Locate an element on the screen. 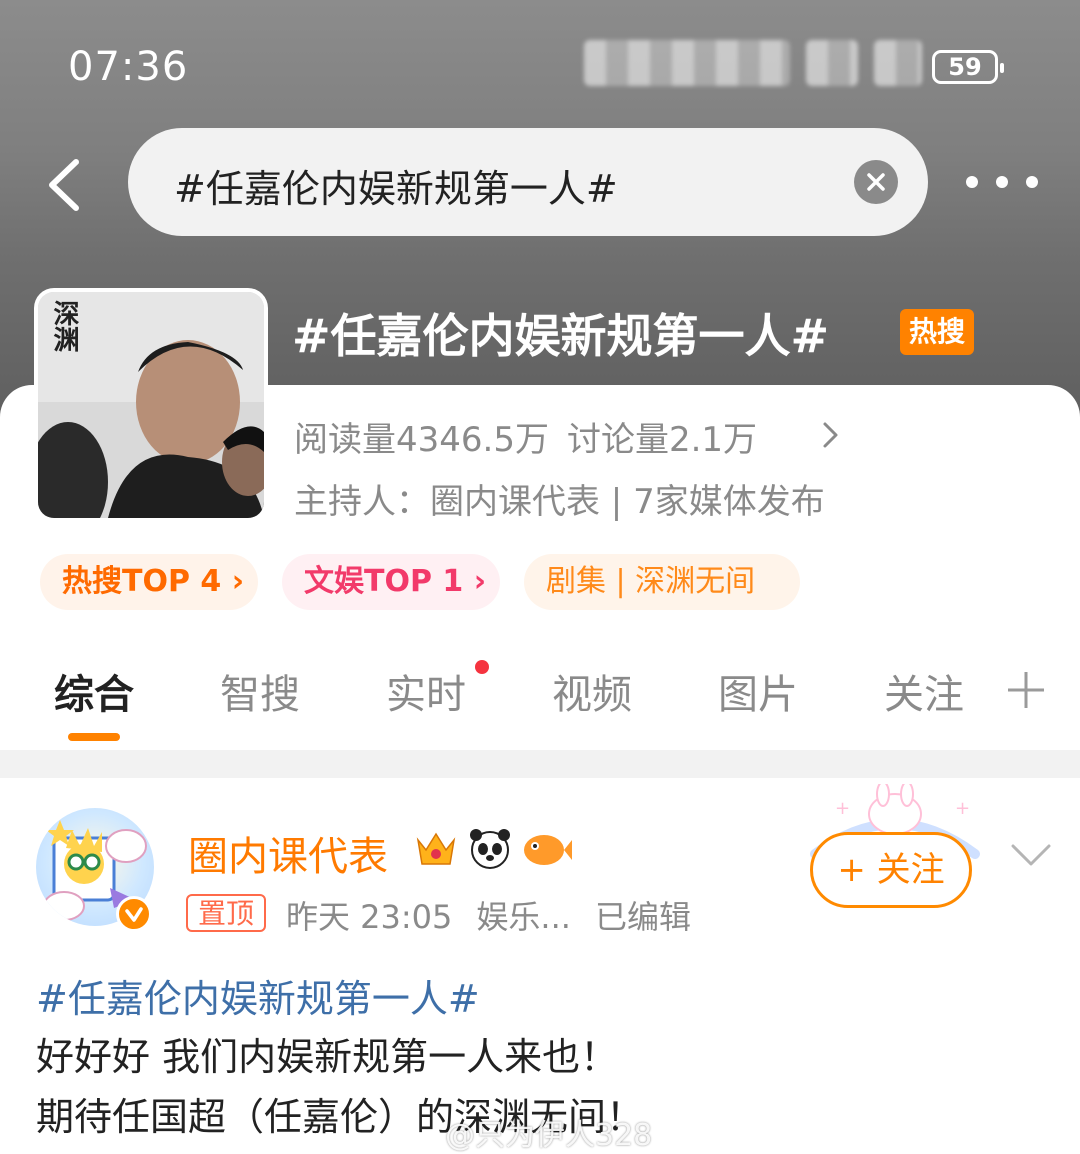 Image resolution: width=1080 pixels, height=1154 pixels. post-edited: 已编辑 is located at coordinates (642, 917).